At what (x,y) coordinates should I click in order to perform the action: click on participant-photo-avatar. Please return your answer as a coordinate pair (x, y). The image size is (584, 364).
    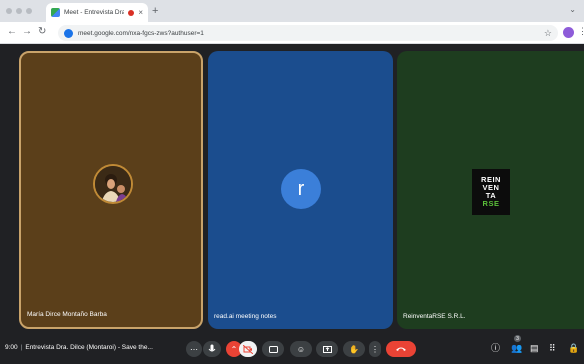
    Looking at the image, I should click on (113, 184).